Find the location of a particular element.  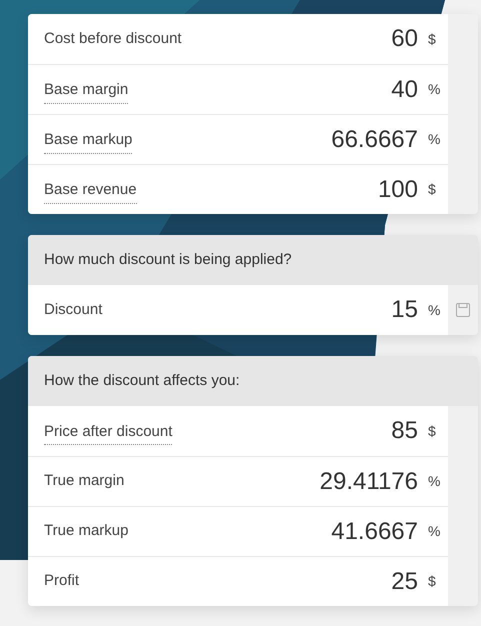

field-value: 66.6667 is located at coordinates (374, 139).